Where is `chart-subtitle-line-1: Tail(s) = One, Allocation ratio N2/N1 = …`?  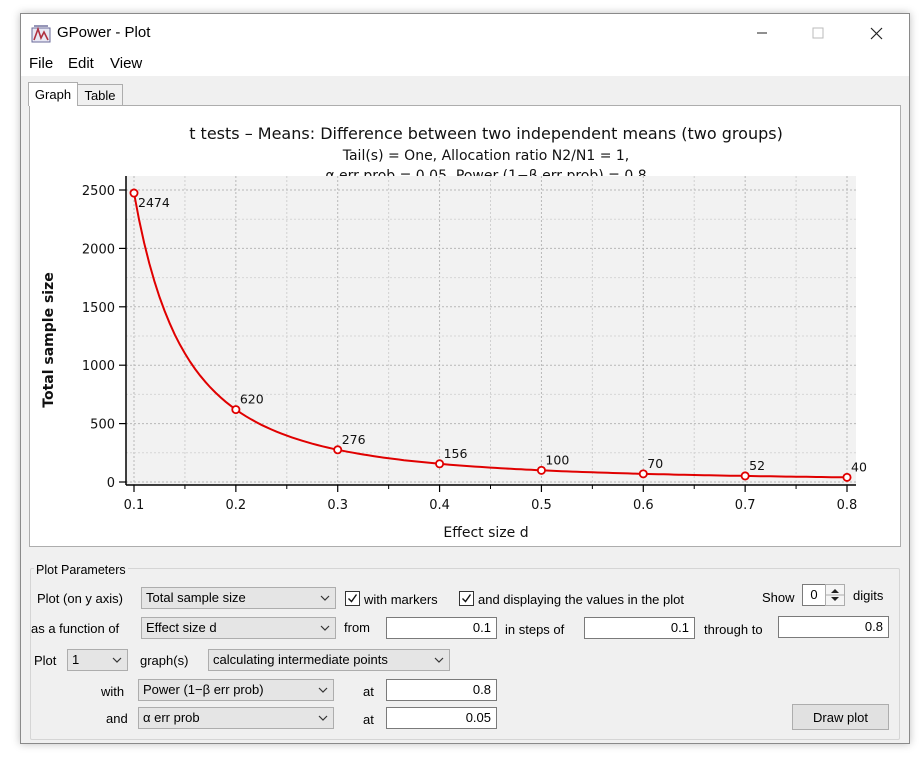
chart-subtitle-line-1: Tail(s) = One, Allocation ratio N2/N1 = … is located at coordinates (486, 156).